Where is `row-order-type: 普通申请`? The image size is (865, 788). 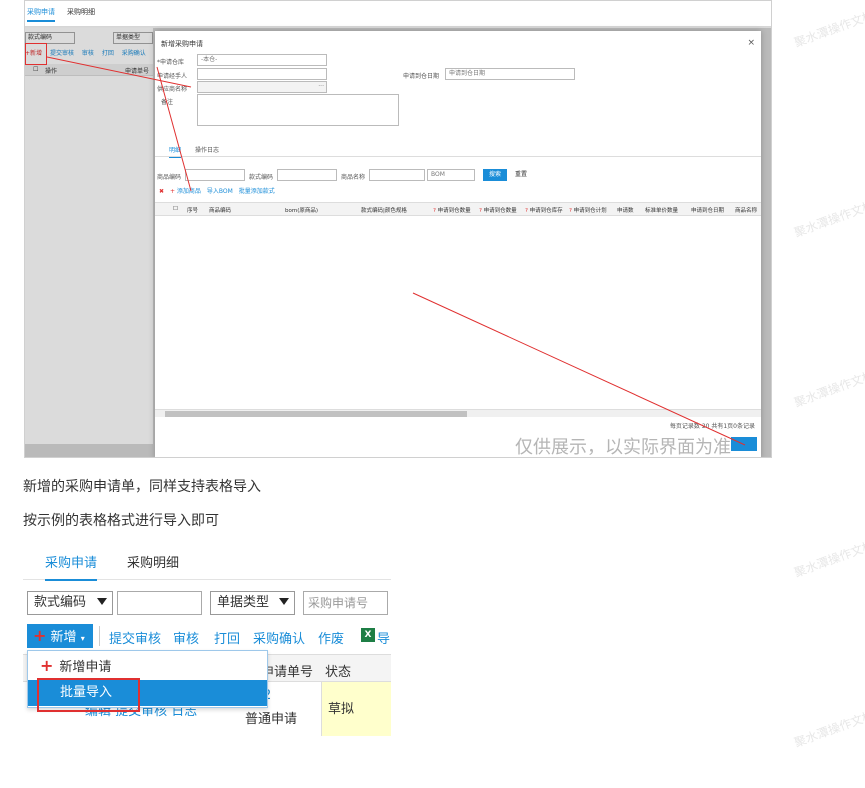 row-order-type: 普通申请 is located at coordinates (271, 719).